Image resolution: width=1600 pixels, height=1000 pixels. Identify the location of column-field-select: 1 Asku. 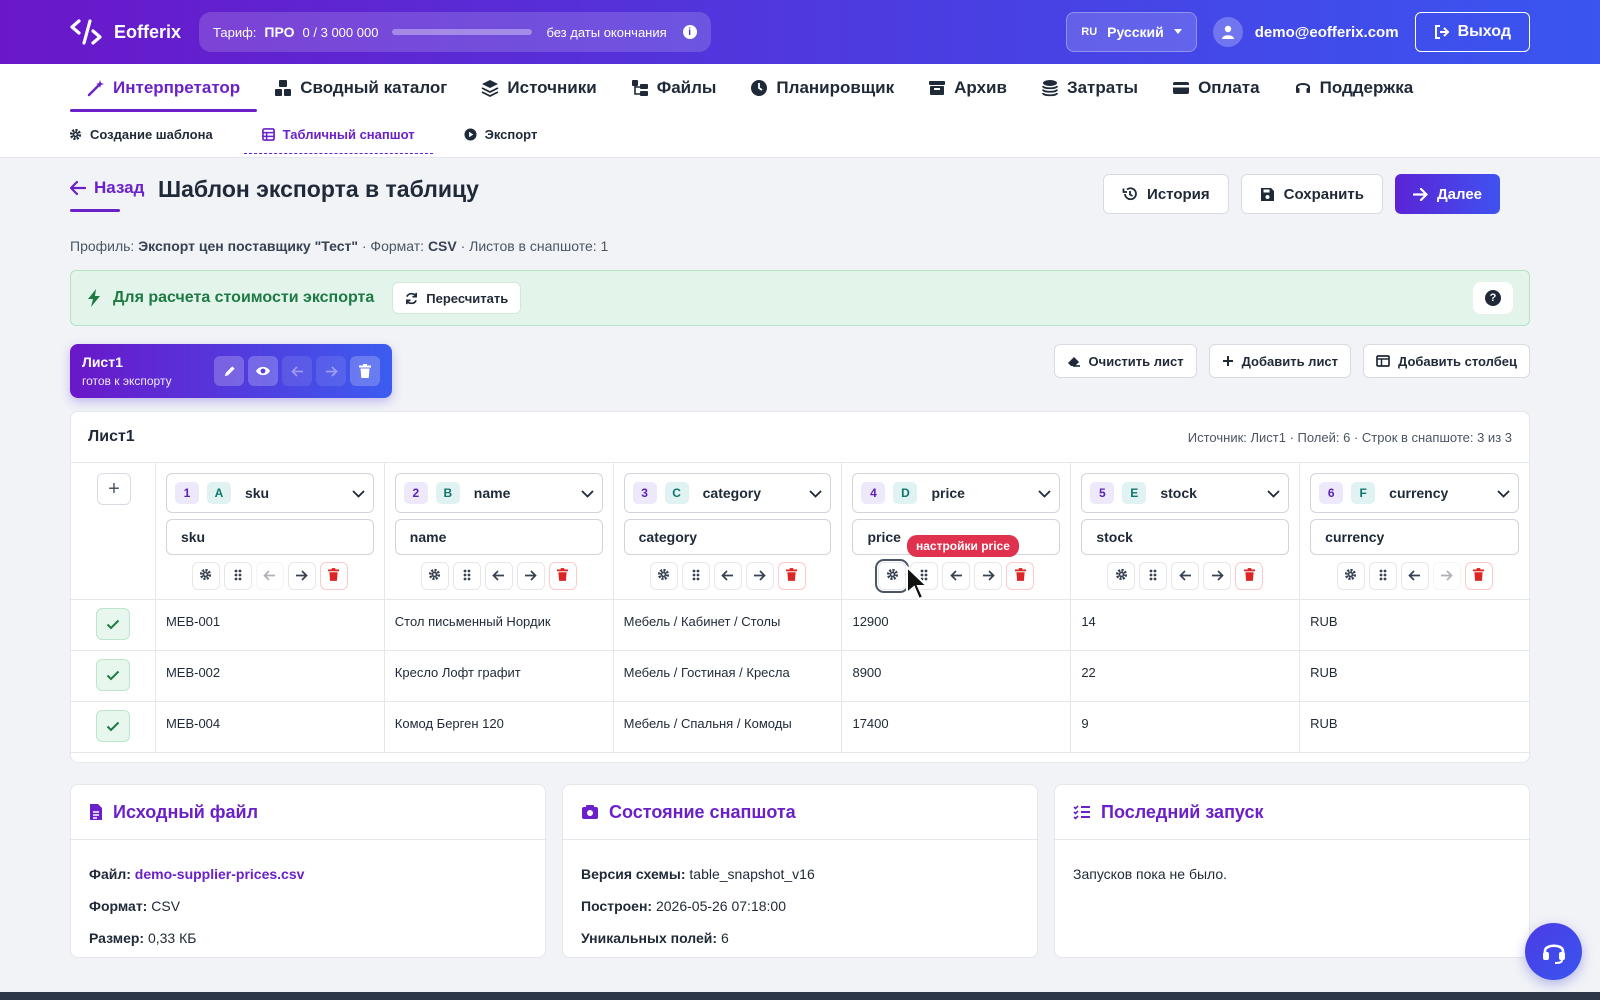
(269, 493).